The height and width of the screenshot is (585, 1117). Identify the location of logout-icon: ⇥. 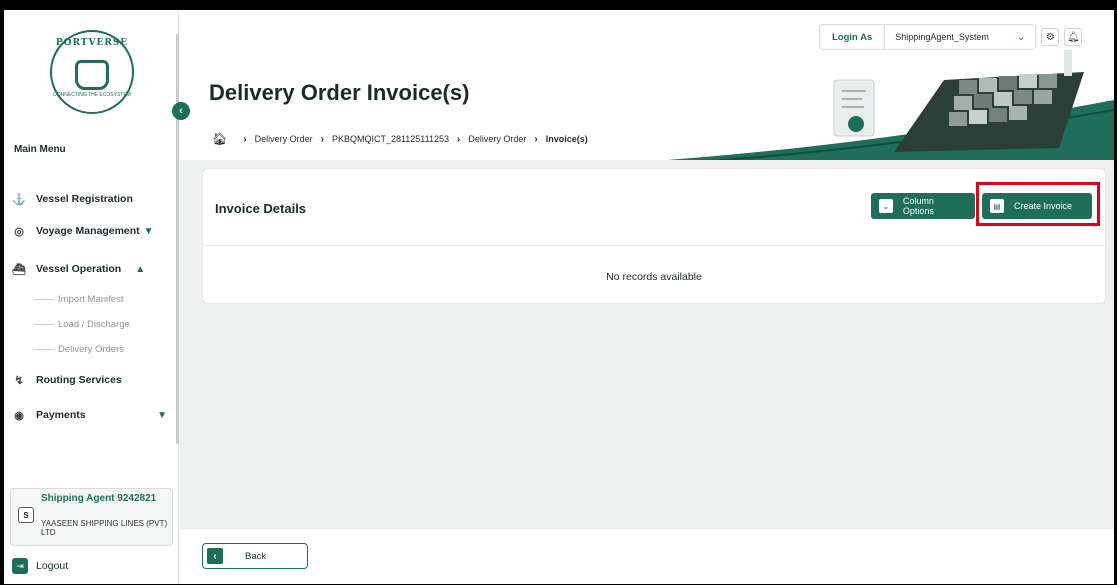
(20, 566).